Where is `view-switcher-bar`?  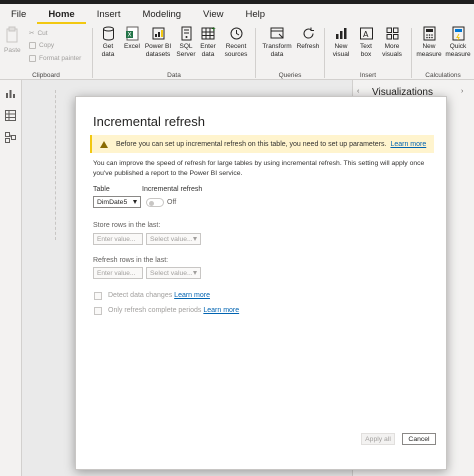 view-switcher-bar is located at coordinates (11, 278).